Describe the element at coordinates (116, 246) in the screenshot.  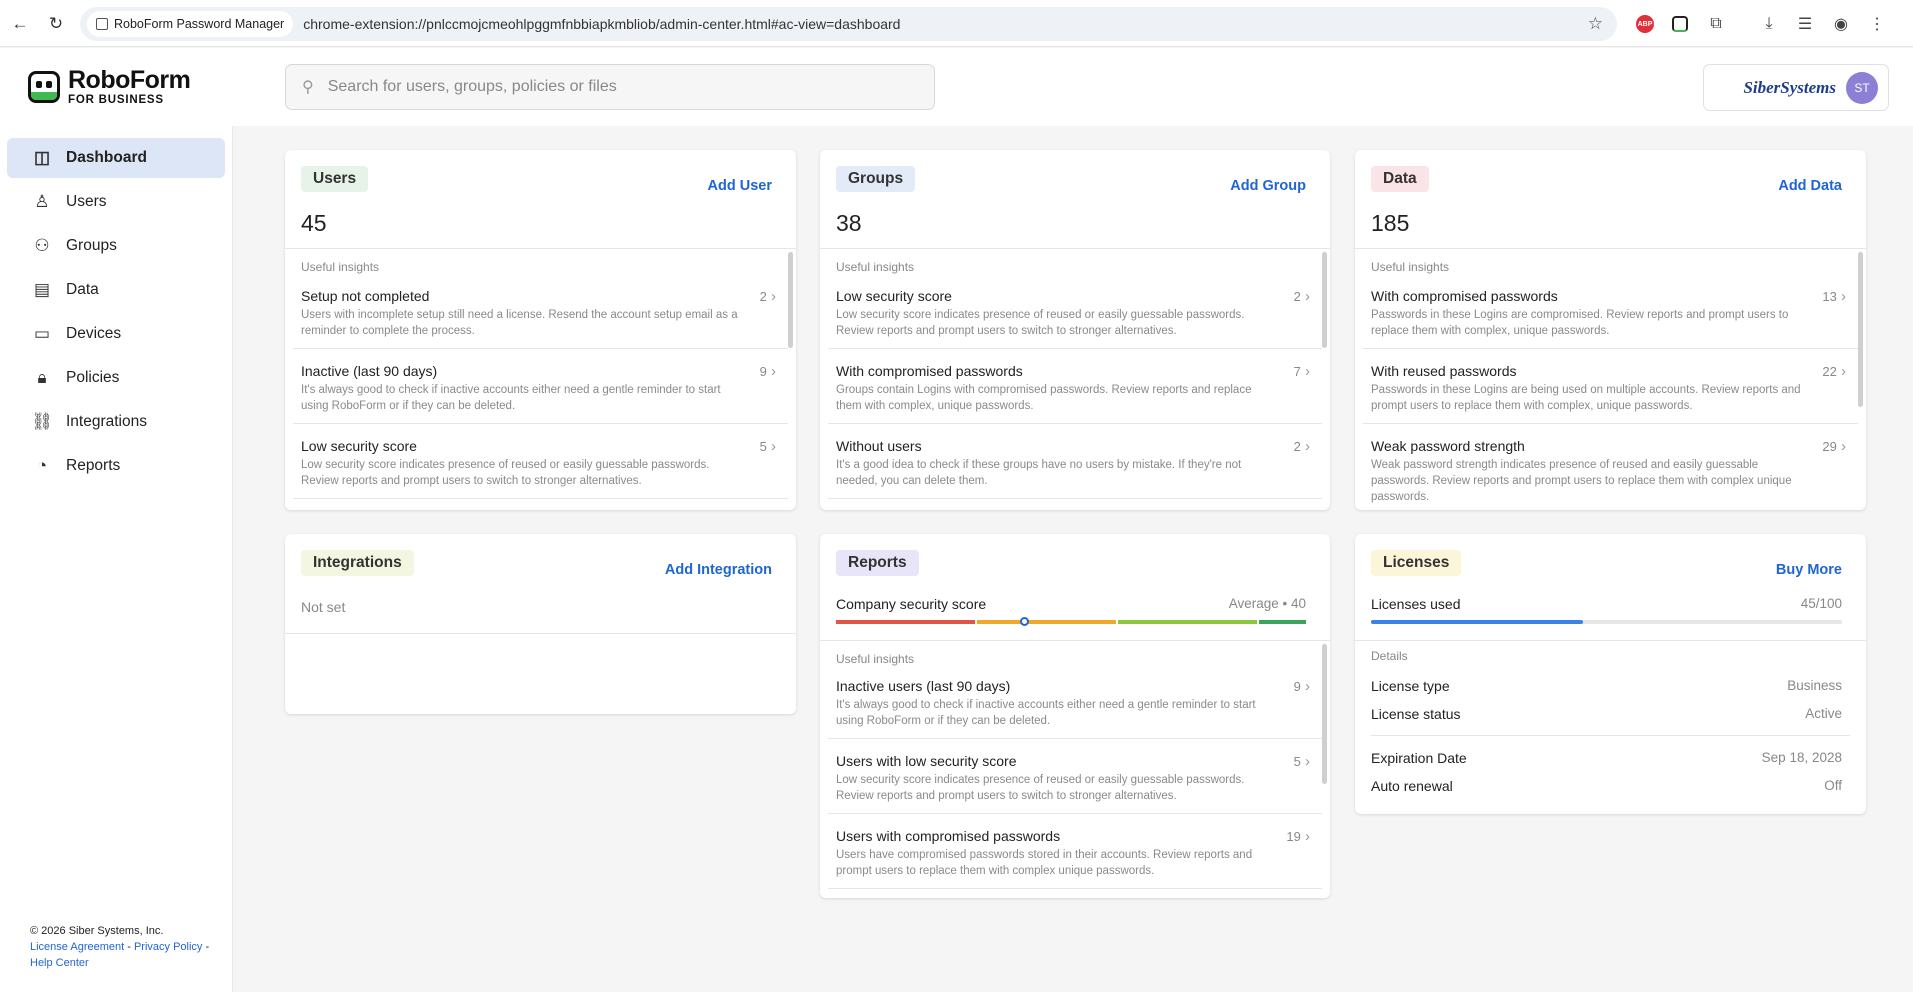
I see `sidebar-item-groups: ⚇ Groups` at that location.